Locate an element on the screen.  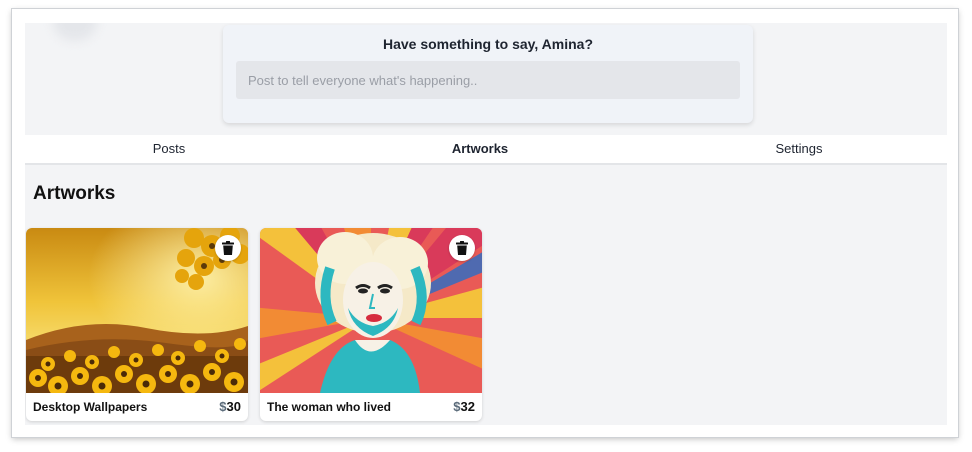
artwork-card: The woman who lived $32 is located at coordinates (371, 324).